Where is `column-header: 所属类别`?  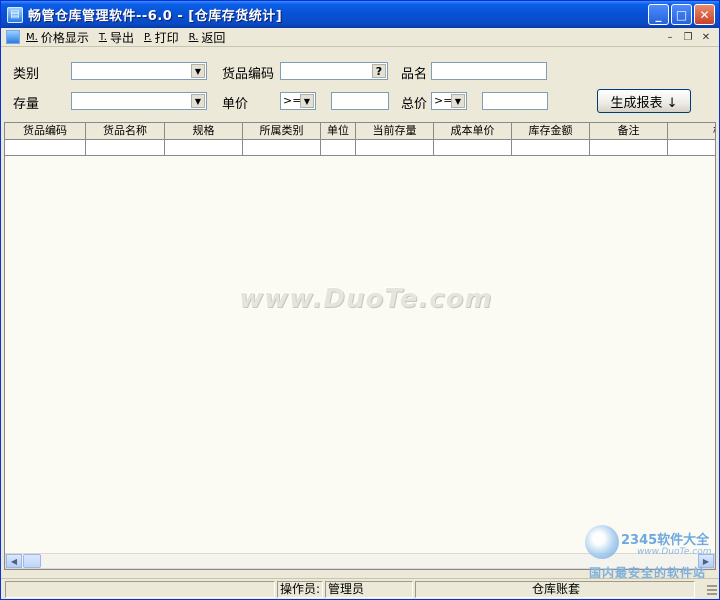
column-header: 所属类别 is located at coordinates (282, 131).